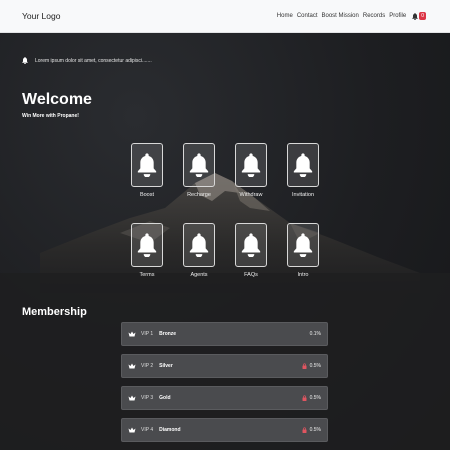 The image size is (450, 450). Describe the element at coordinates (224, 398) in the screenshot. I see `vip-row: VIP 3 Gold 0.5%` at that location.